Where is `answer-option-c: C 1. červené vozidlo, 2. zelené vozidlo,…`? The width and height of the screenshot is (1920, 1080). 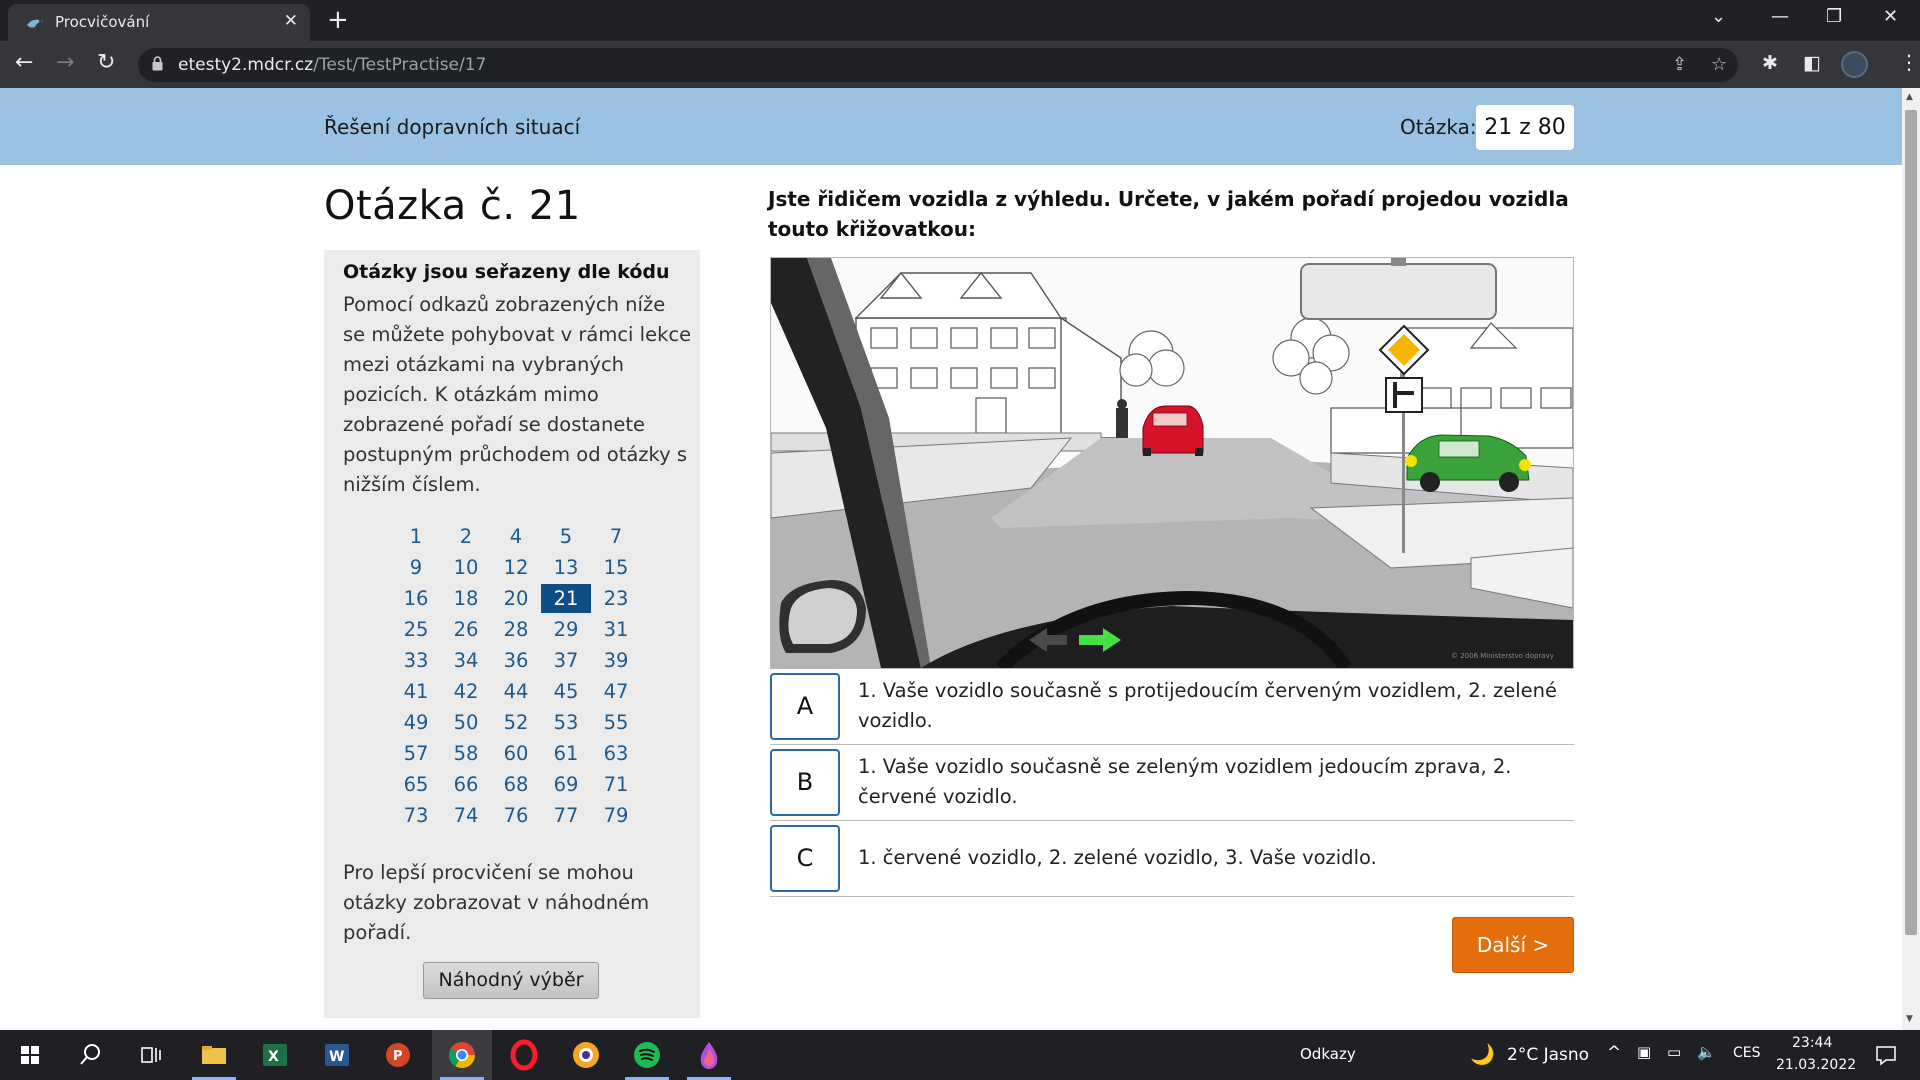
answer-option-c: C 1. červené vozidlo, 2. zelené vozidlo,… is located at coordinates (1172, 859).